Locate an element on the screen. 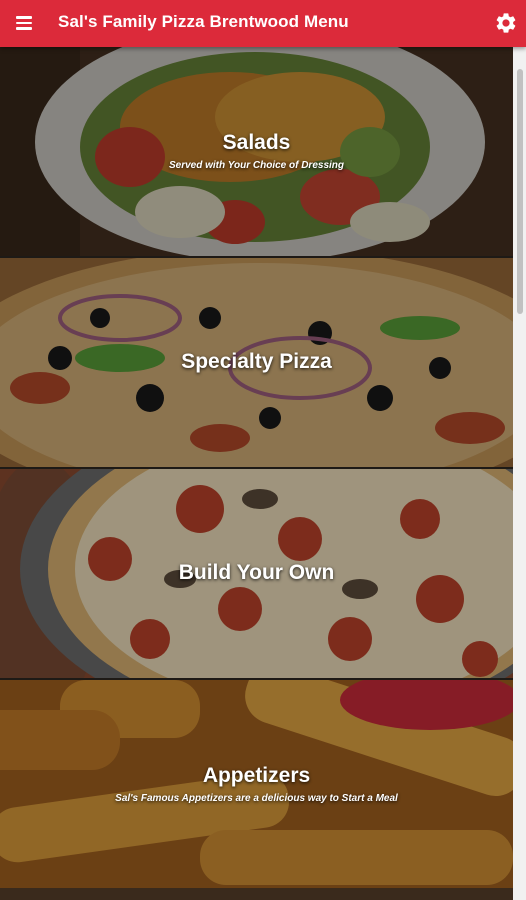 The image size is (526, 900). scrollbar-thumb is located at coordinates (520, 191).